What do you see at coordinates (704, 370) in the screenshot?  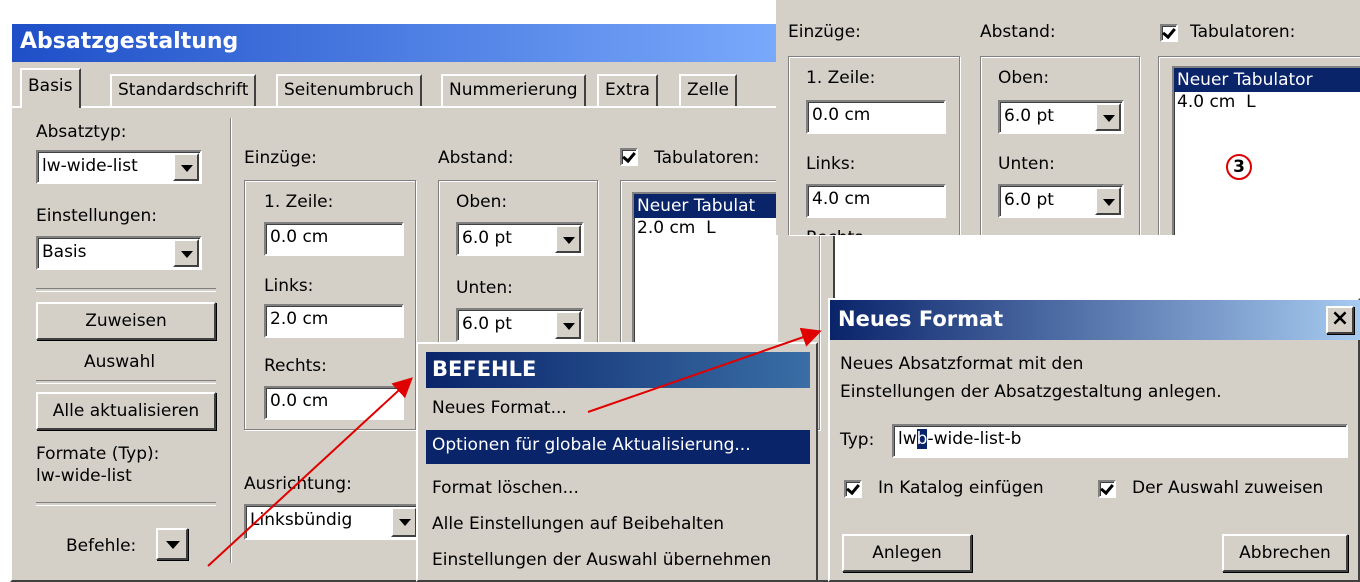 I see `arrow-menu-to-dialog` at bounding box center [704, 370].